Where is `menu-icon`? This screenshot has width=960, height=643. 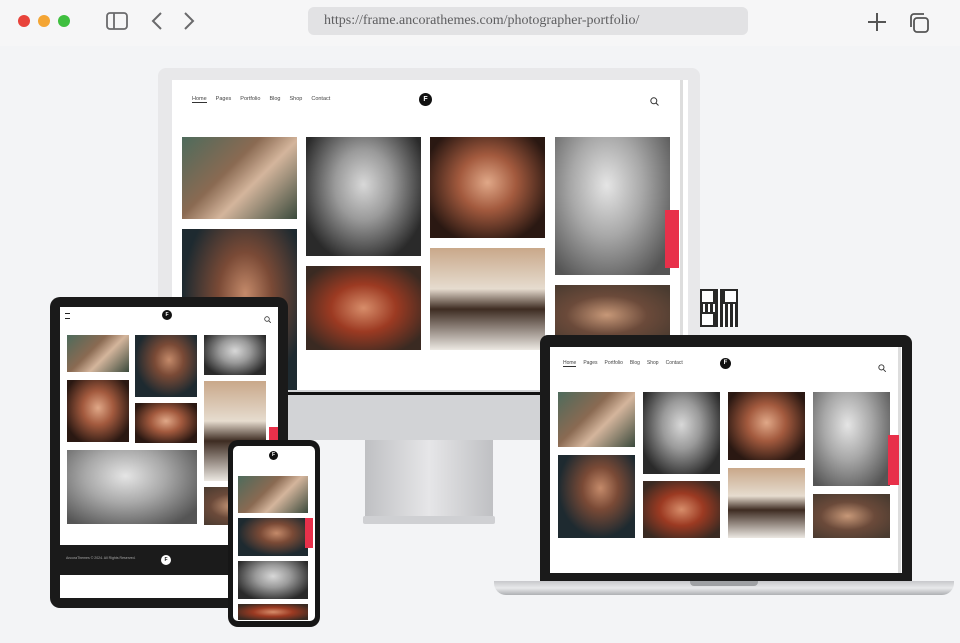 menu-icon is located at coordinates (67, 316).